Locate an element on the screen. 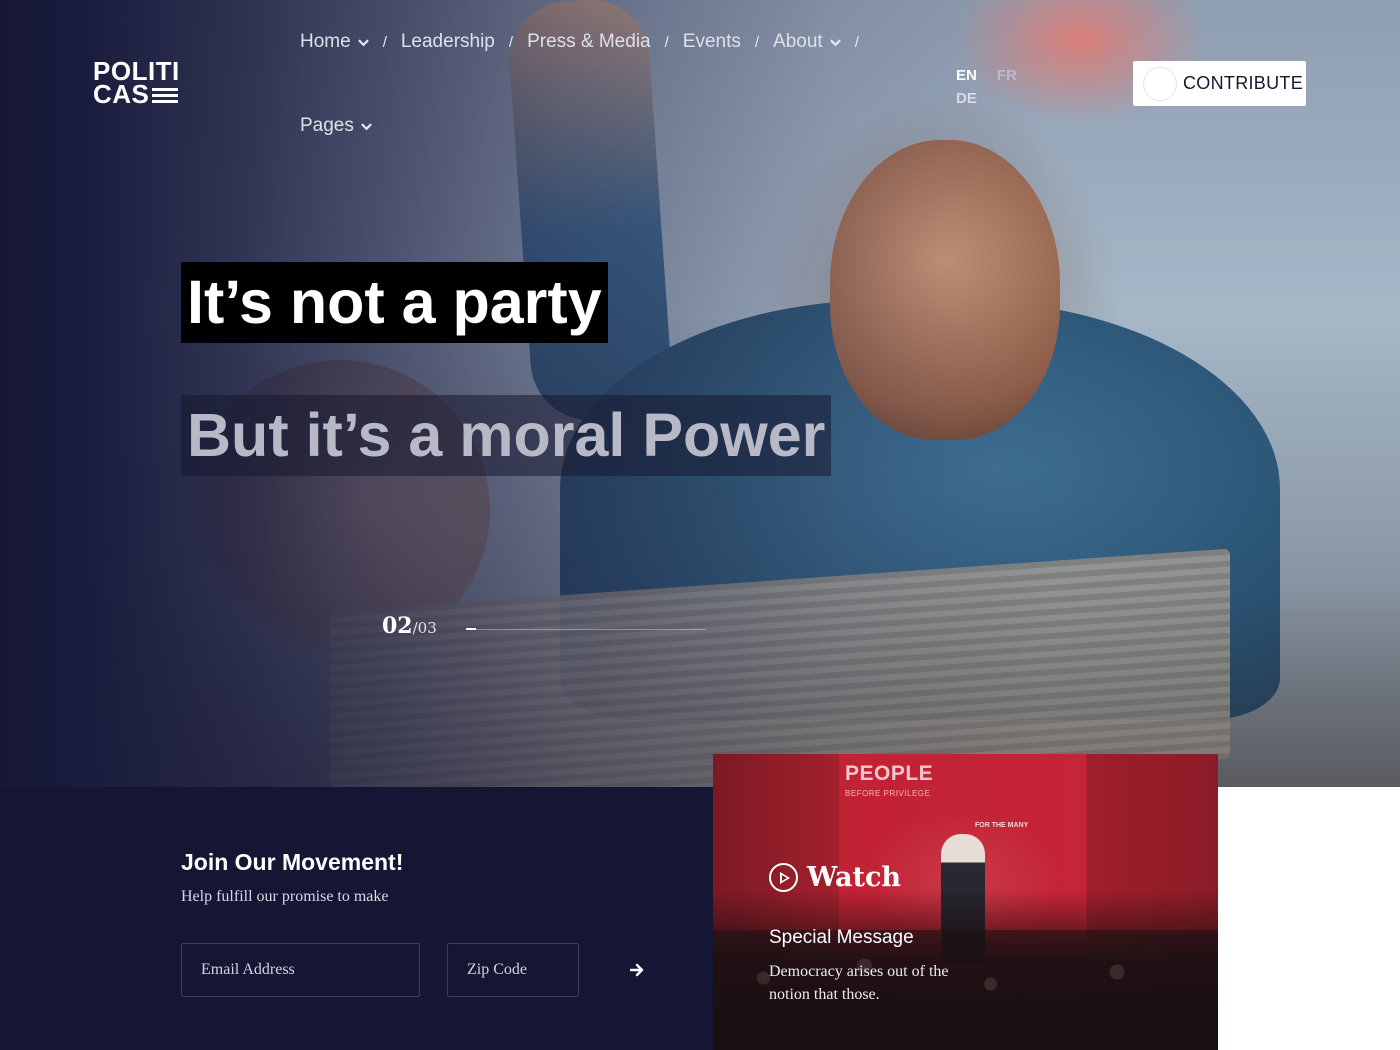  slide-progress-fill is located at coordinates (471, 629).